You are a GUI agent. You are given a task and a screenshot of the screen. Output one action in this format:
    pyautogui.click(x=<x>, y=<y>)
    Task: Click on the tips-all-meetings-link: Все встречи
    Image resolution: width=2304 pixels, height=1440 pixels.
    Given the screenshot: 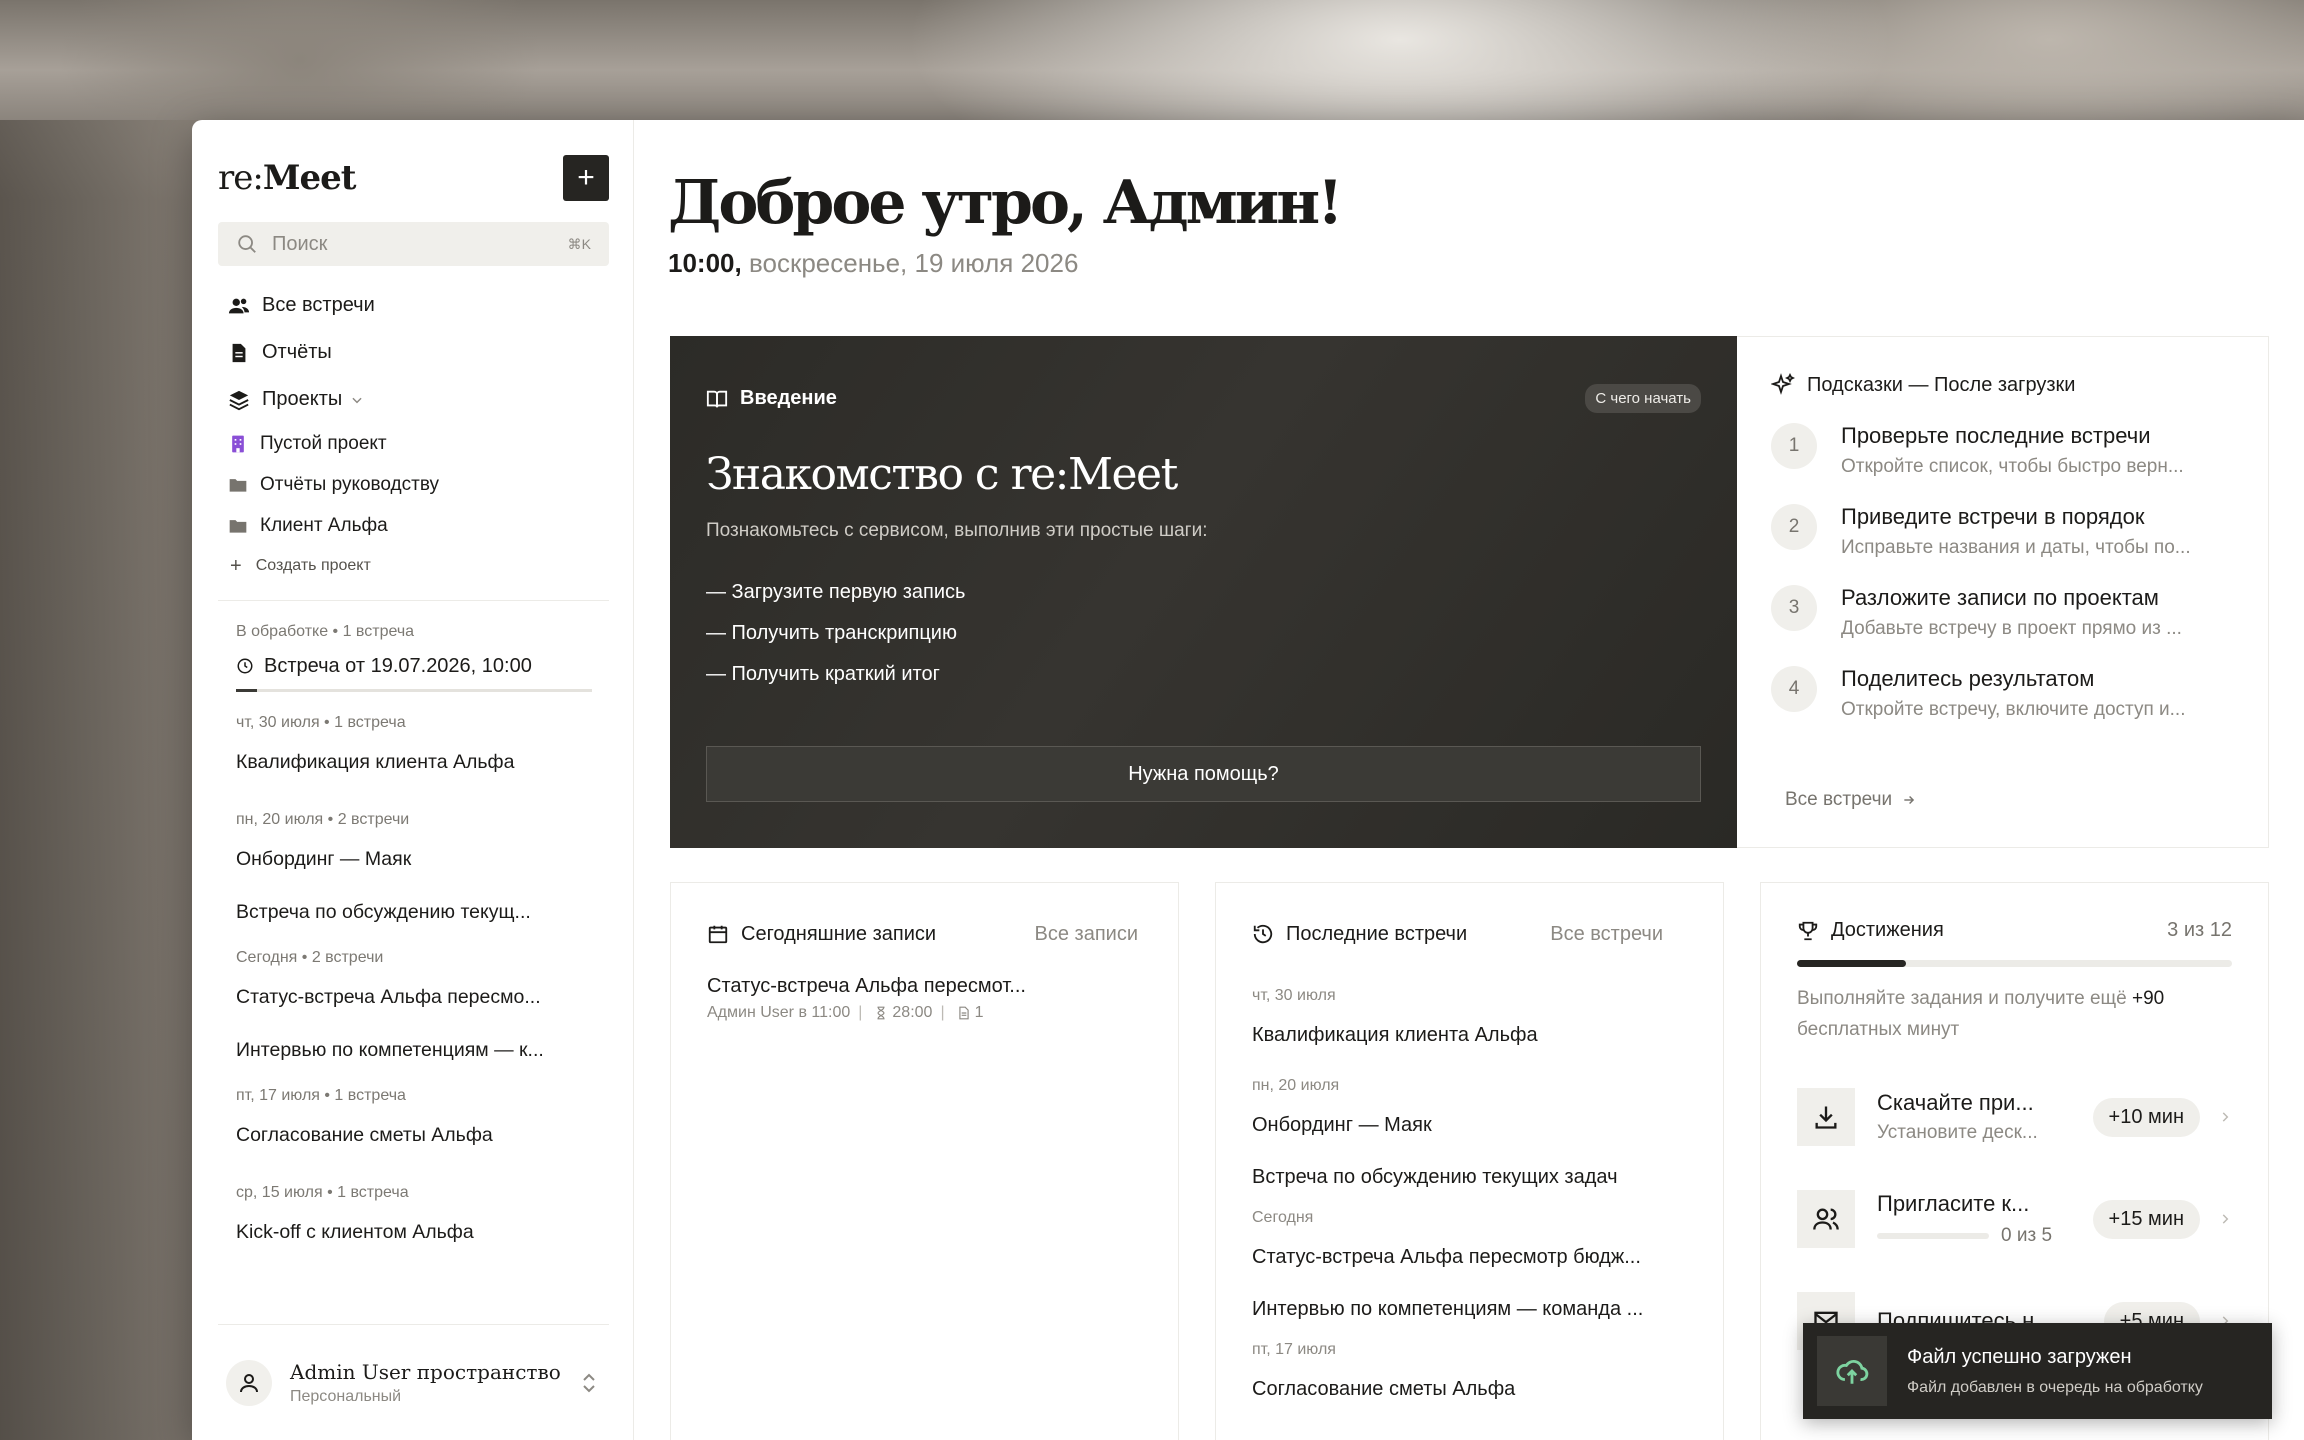 What is the action you would take?
    pyautogui.click(x=1850, y=800)
    